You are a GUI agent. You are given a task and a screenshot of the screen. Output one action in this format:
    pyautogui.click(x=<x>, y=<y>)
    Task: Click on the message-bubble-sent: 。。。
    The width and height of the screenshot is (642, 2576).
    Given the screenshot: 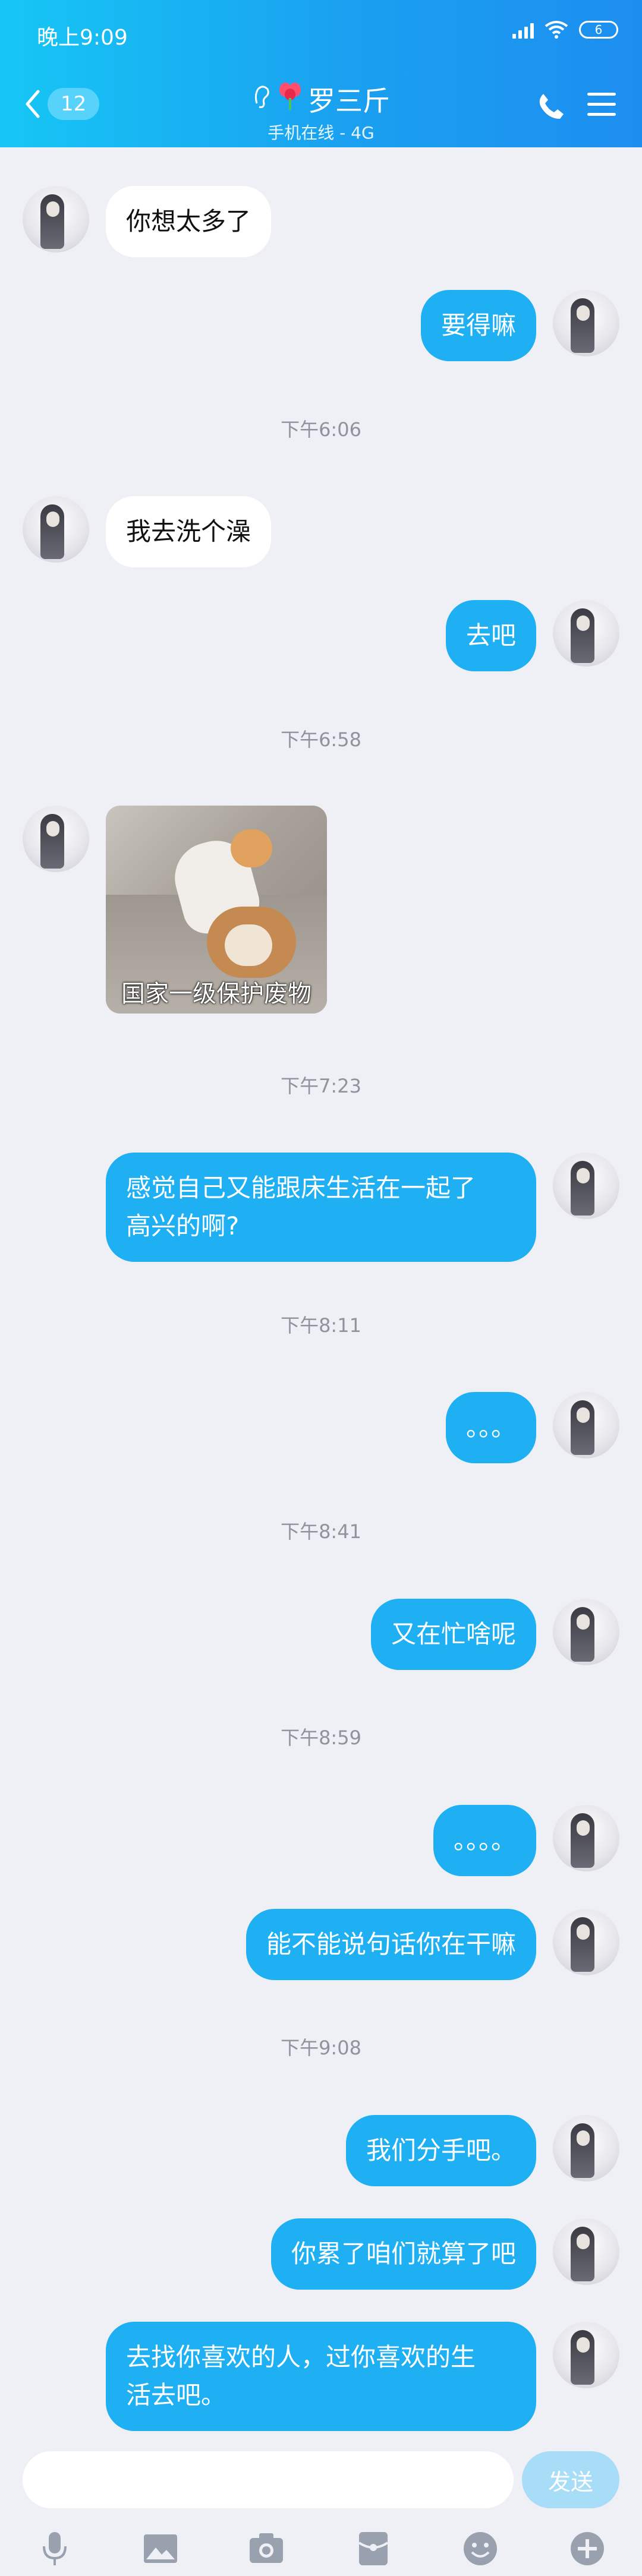 What is the action you would take?
    pyautogui.click(x=490, y=1427)
    